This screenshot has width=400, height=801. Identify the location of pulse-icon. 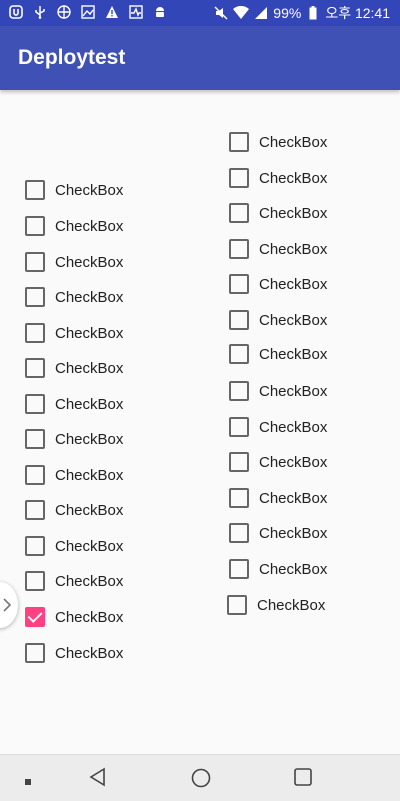
(136, 12).